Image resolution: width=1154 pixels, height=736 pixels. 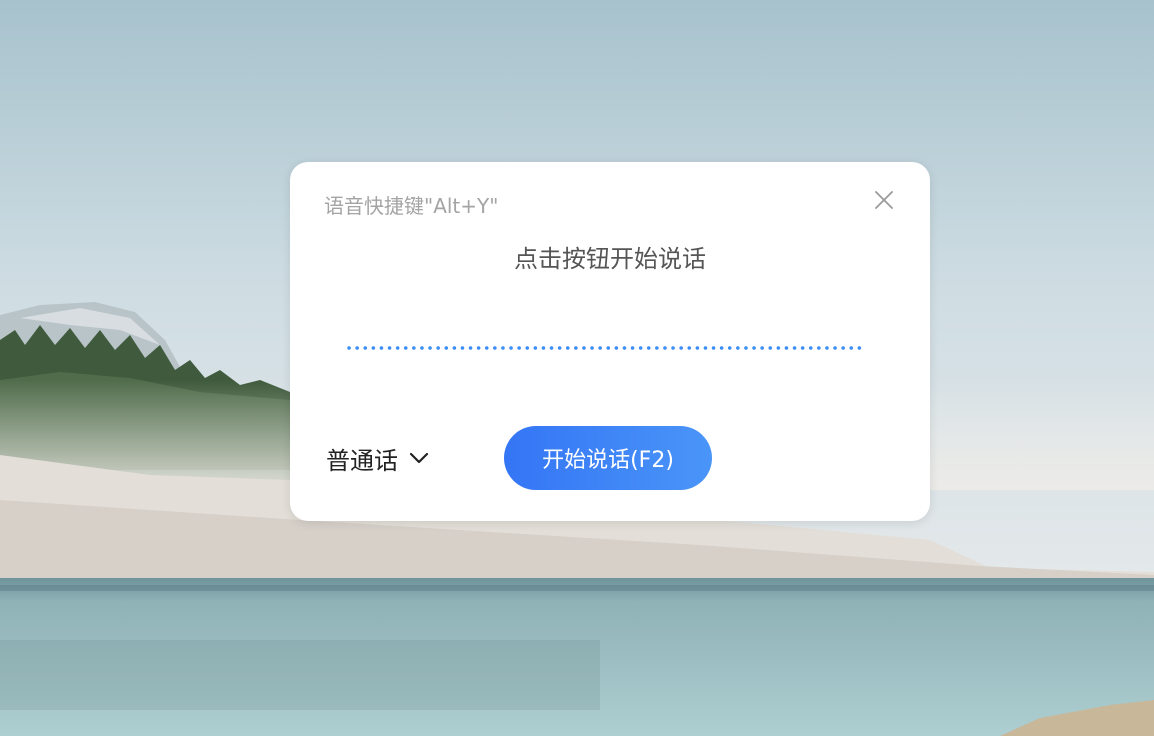 What do you see at coordinates (610, 259) in the screenshot?
I see `prompt-text: 点击按钮开始说话` at bounding box center [610, 259].